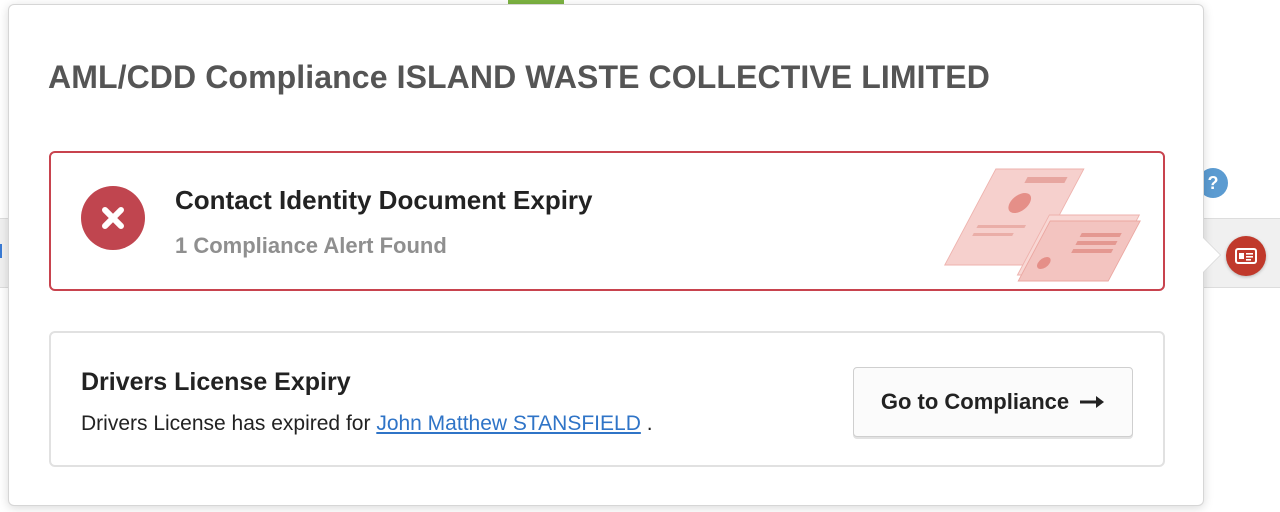 The width and height of the screenshot is (1280, 512). What do you see at coordinates (1092, 402) in the screenshot?
I see `arrow-right-icon` at bounding box center [1092, 402].